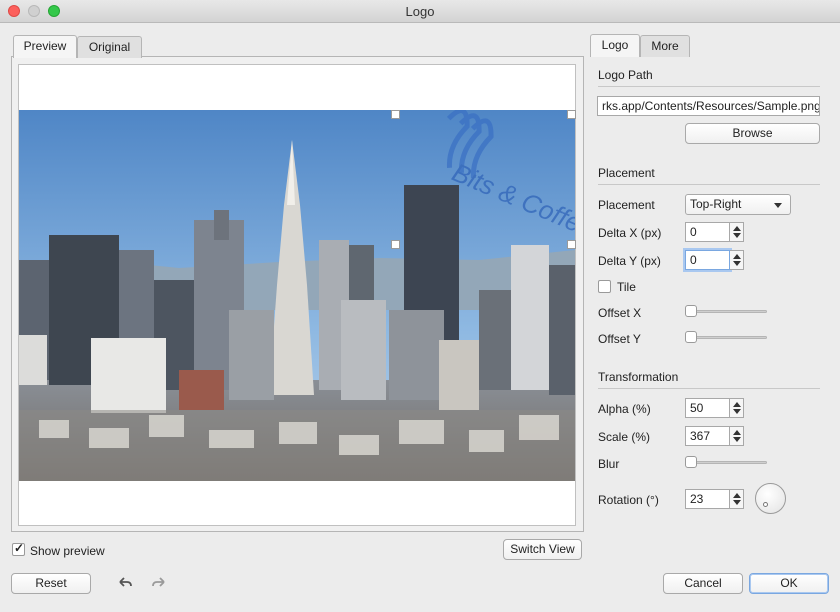 The height and width of the screenshot is (612, 840). Describe the element at coordinates (707, 232) in the screenshot. I see `delta-x-input: 0` at that location.